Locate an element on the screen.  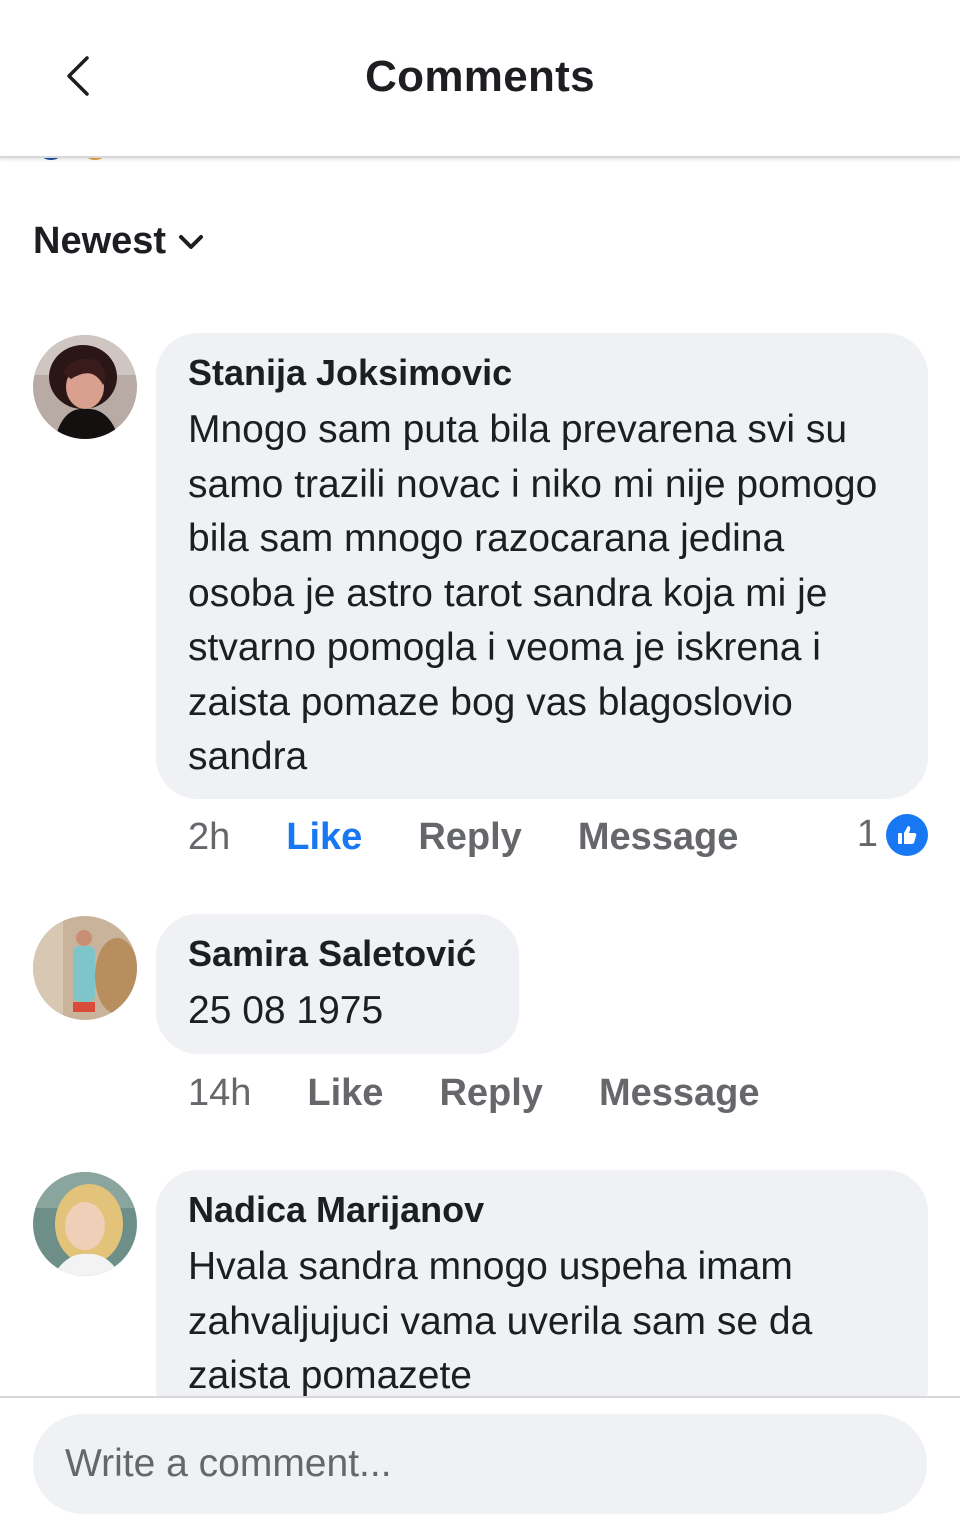
comment-author: Stanija Joksimovic is located at coordinates (542, 373).